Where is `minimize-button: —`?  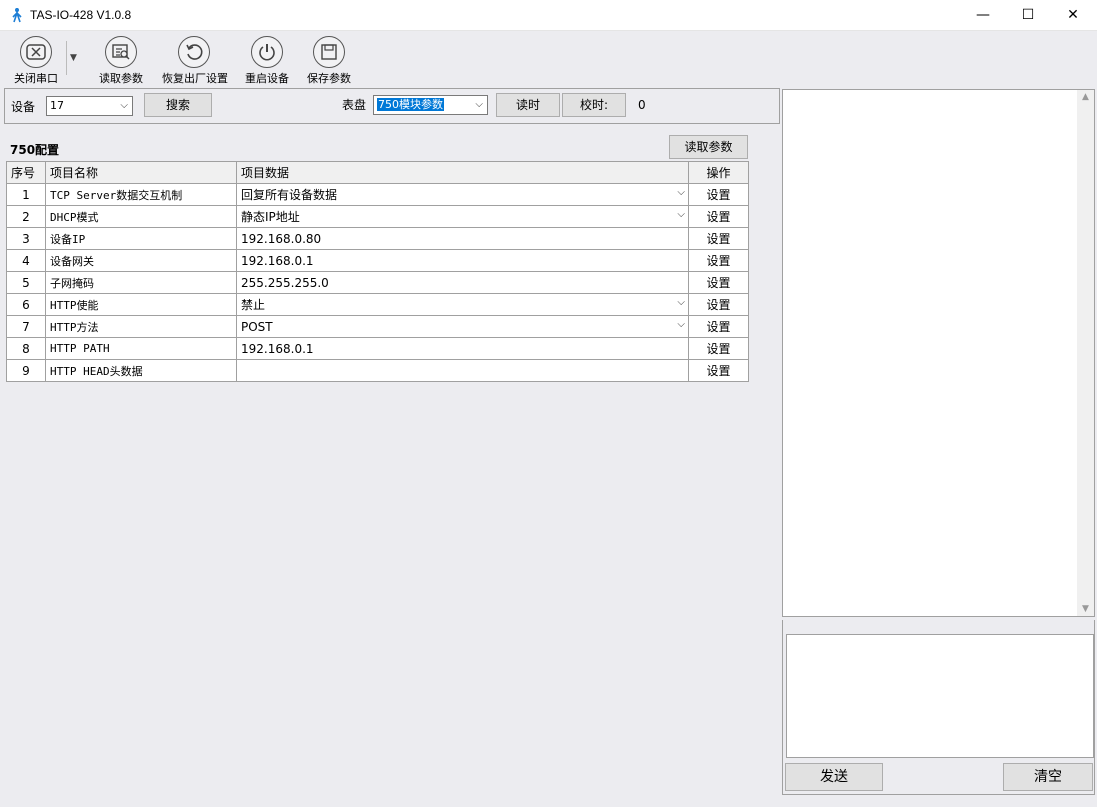
minimize-button: — is located at coordinates (983, 15).